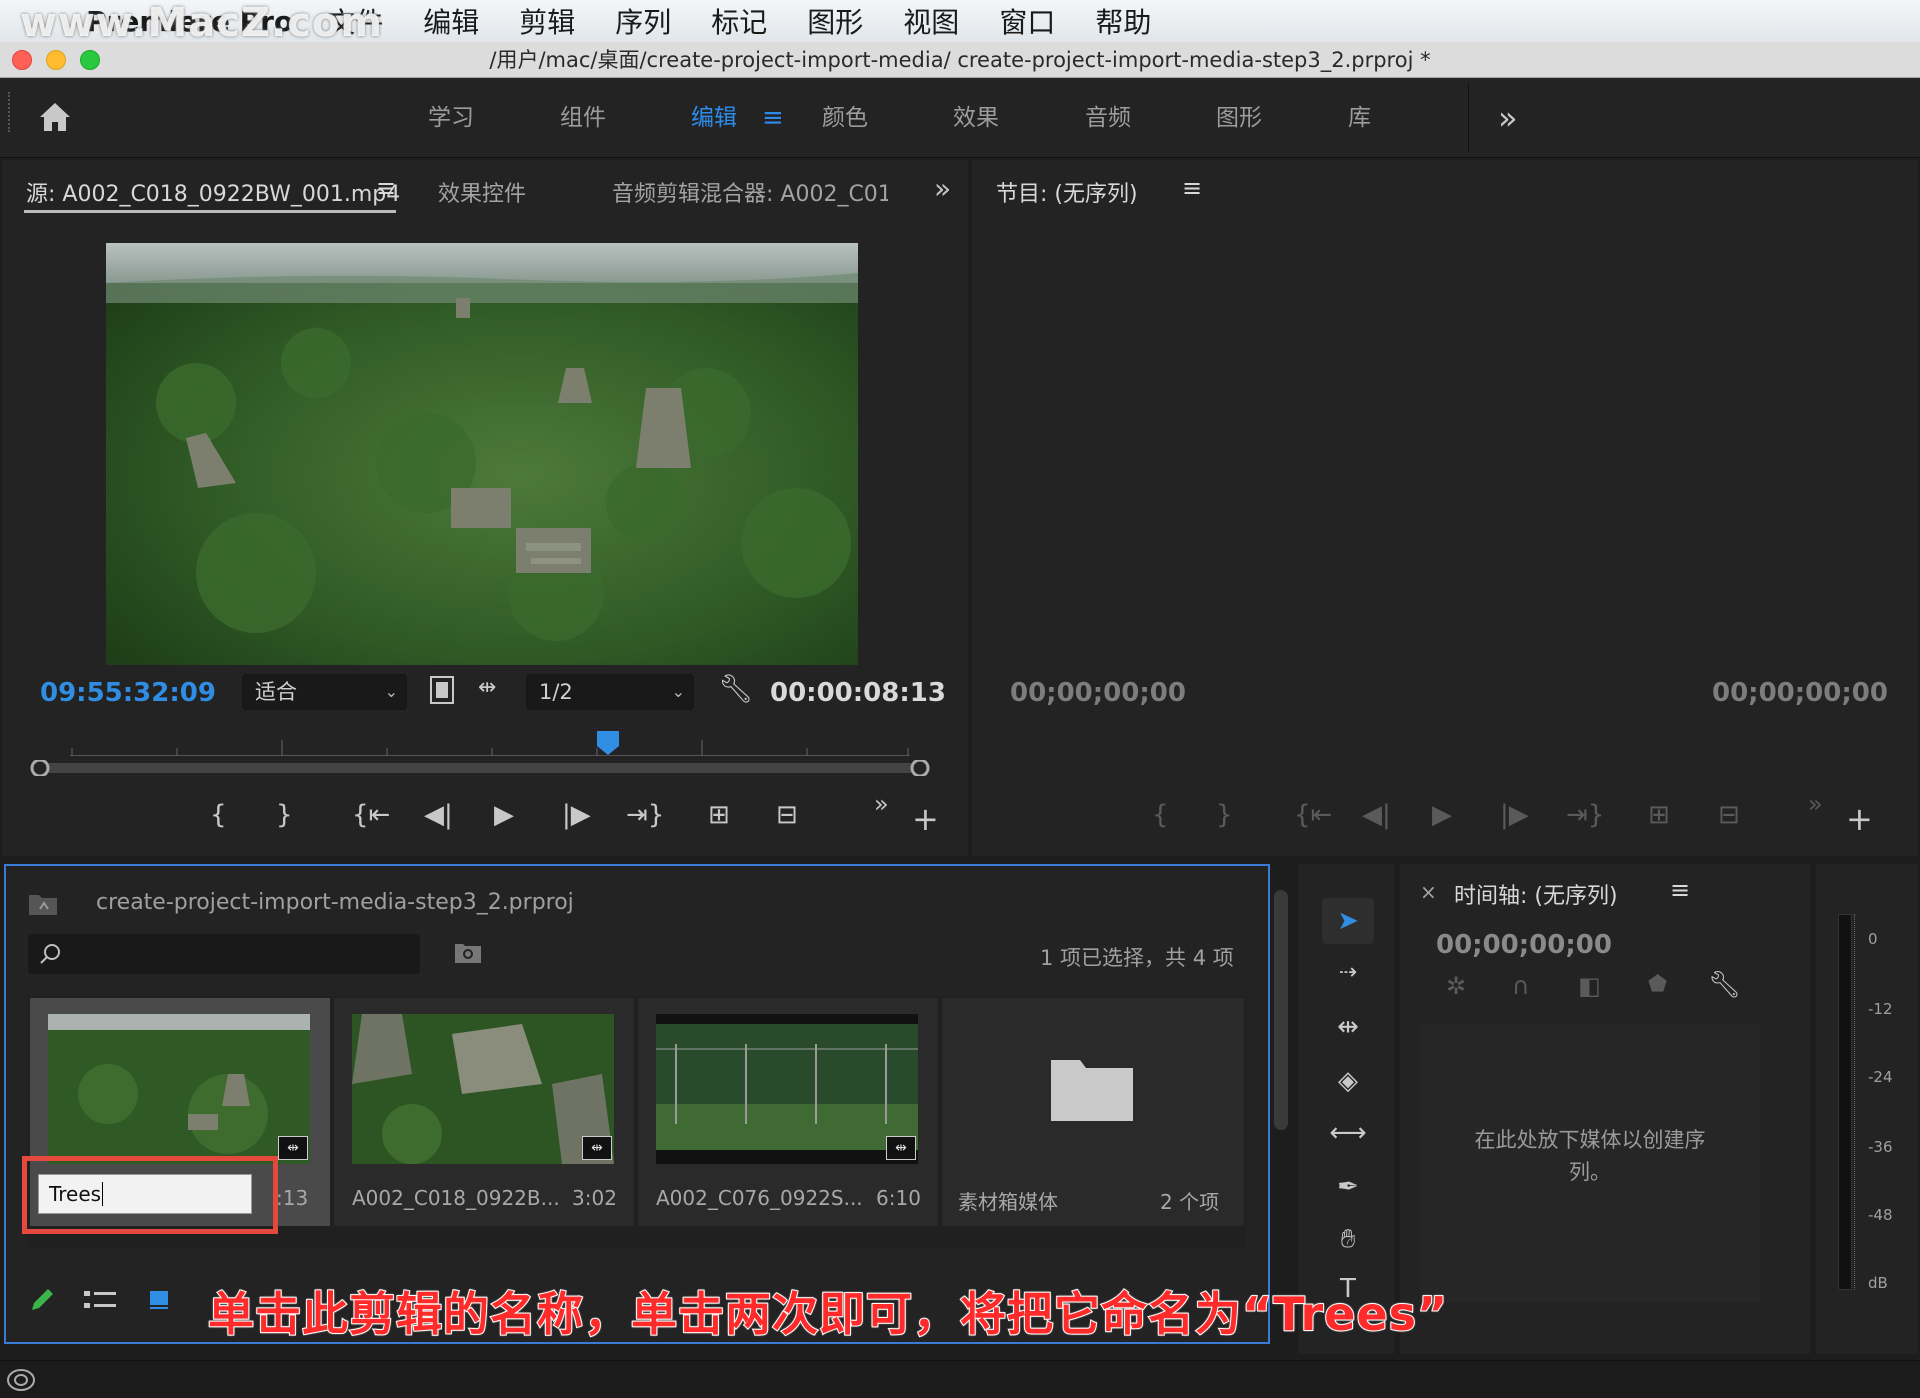 The image size is (1920, 1398). What do you see at coordinates (719, 815) in the screenshot?
I see `insert-icon: ⊞` at bounding box center [719, 815].